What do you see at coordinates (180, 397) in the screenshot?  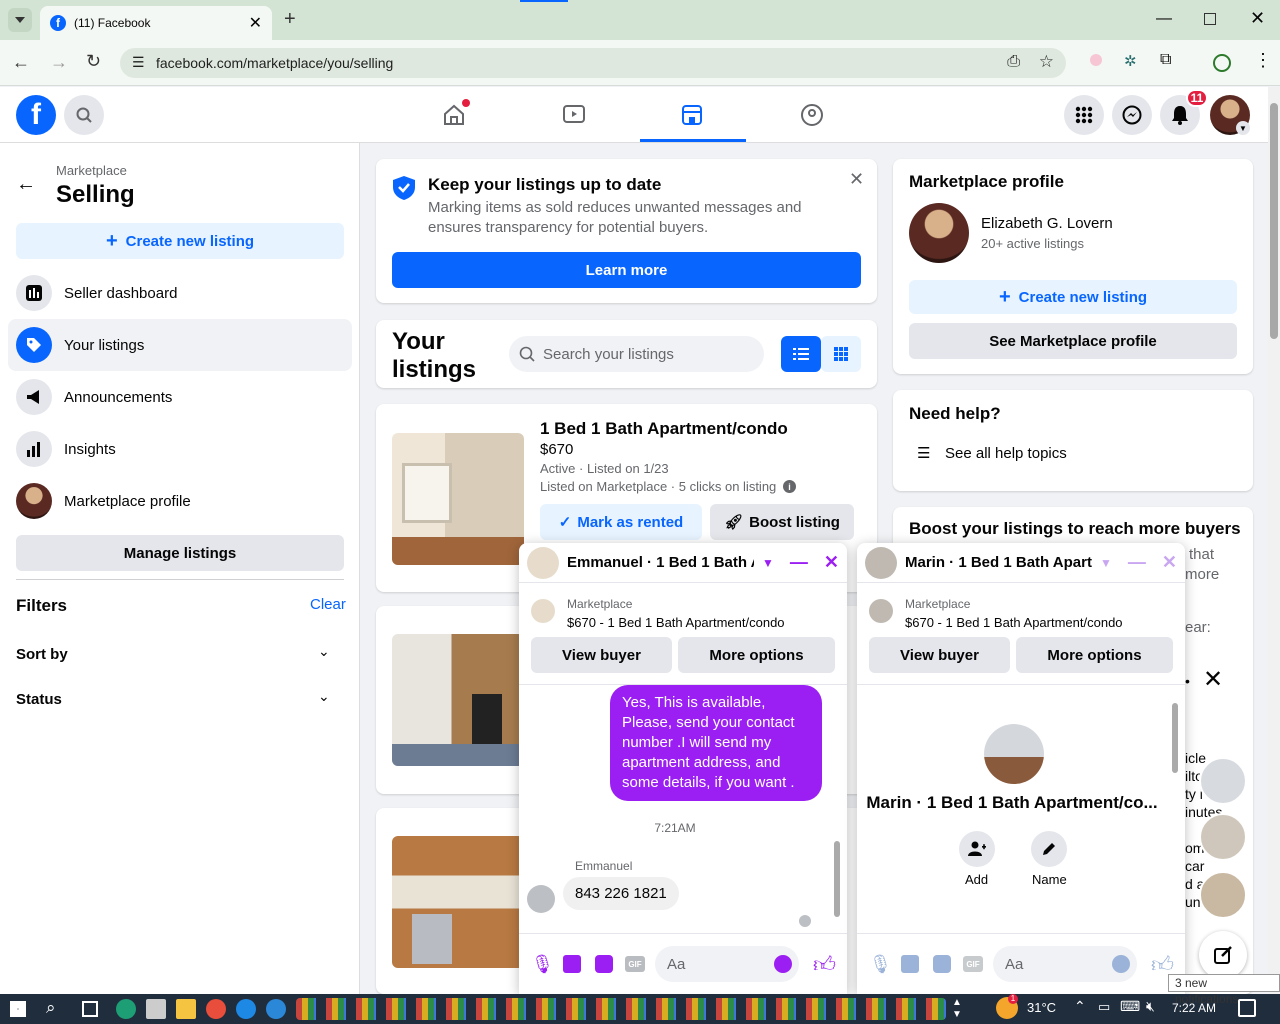 I see `sidebar-item-announcements: Announcements` at bounding box center [180, 397].